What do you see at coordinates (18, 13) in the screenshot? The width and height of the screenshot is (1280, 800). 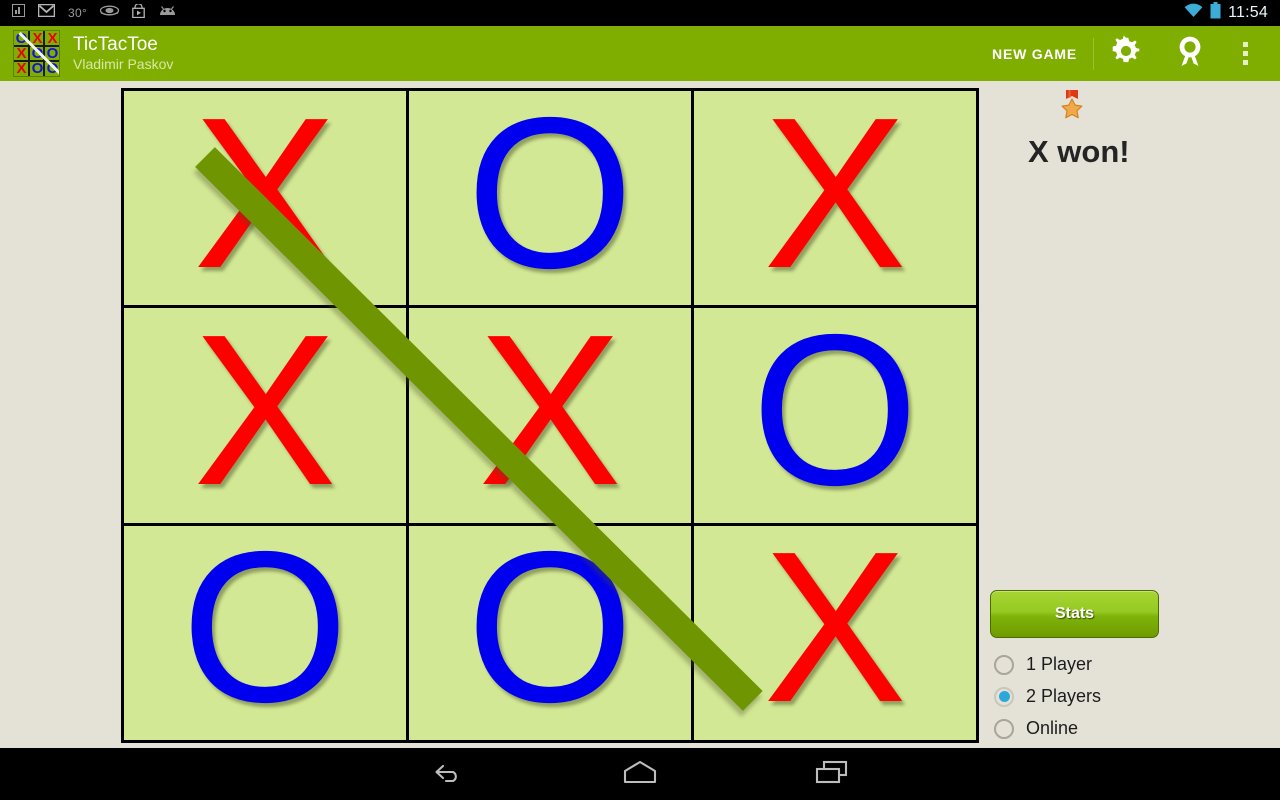 I see `chart-icon` at bounding box center [18, 13].